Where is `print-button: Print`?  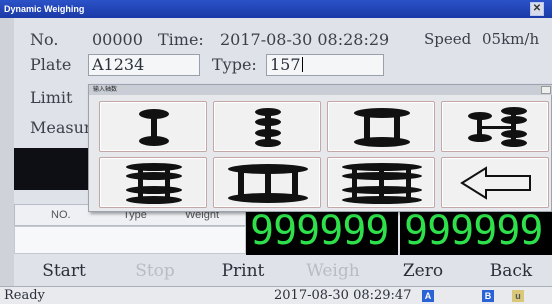
print-button: Print is located at coordinates (243, 272).